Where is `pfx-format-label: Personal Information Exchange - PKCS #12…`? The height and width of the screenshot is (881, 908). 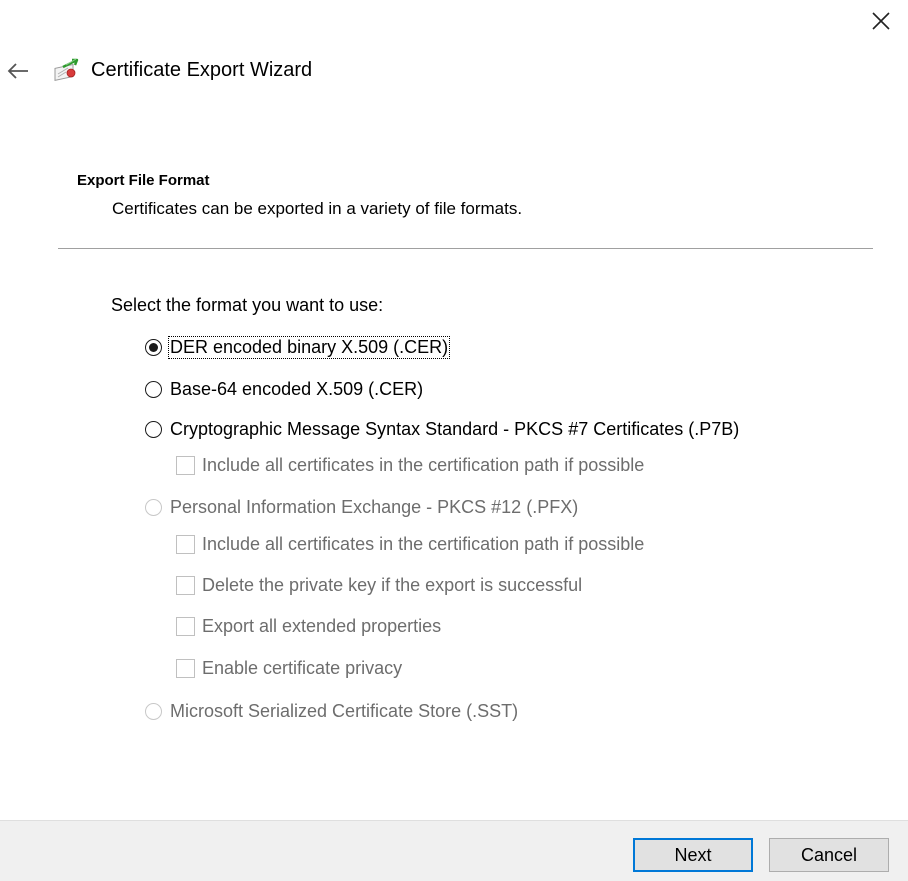 pfx-format-label: Personal Information Exchange - PKCS #12… is located at coordinates (374, 507).